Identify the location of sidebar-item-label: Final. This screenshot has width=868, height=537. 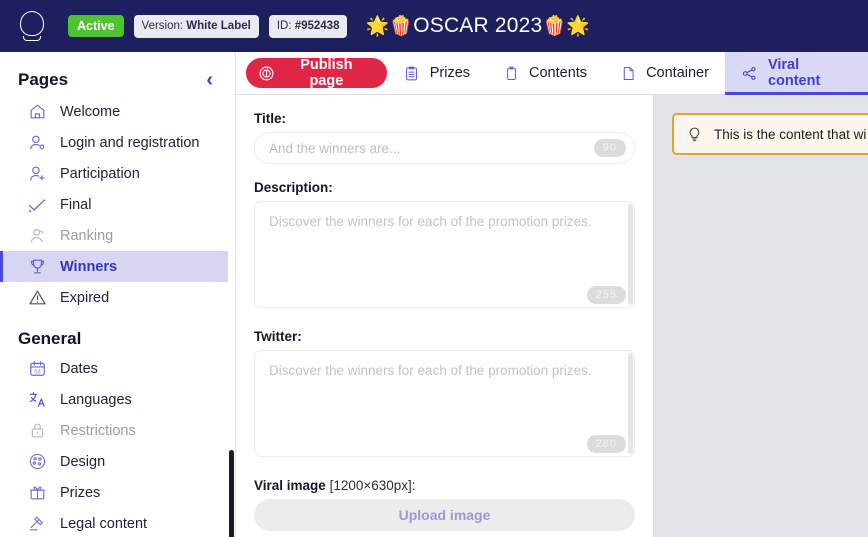
(76, 204).